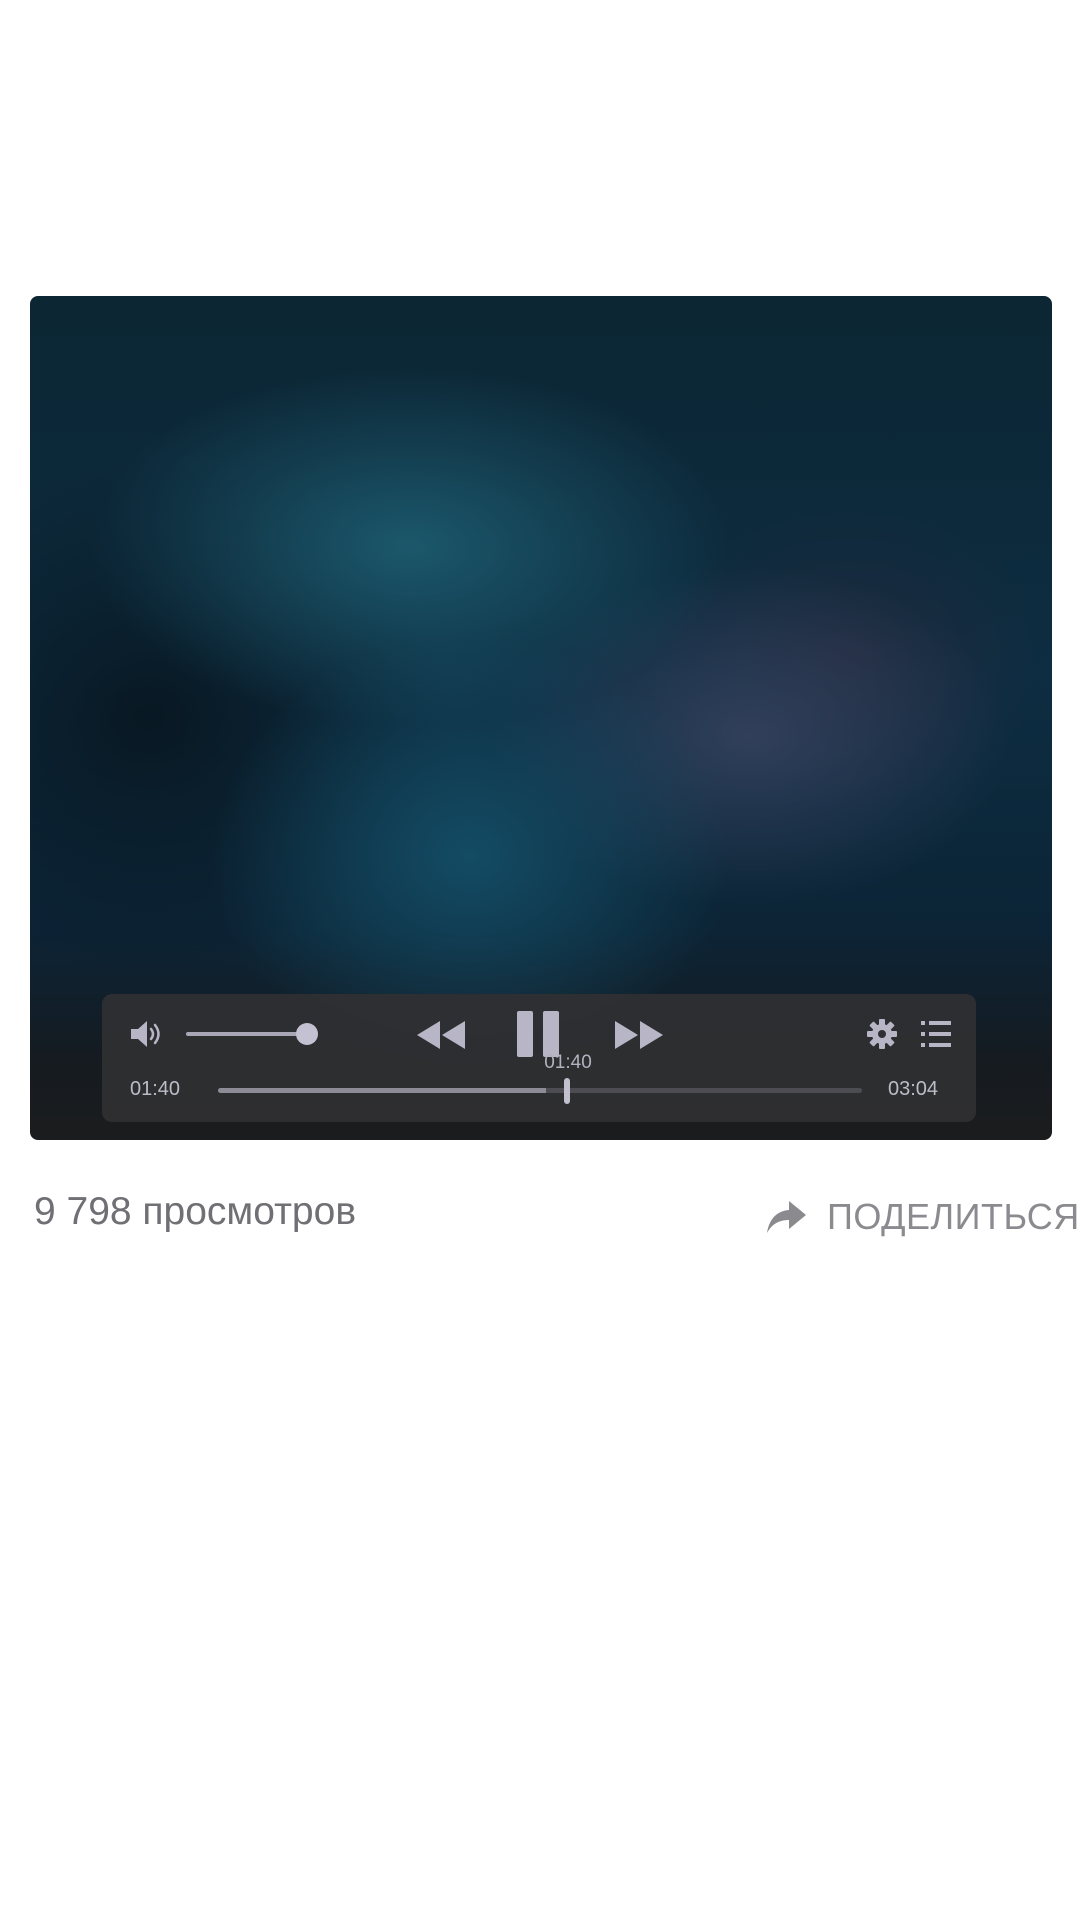 The width and height of the screenshot is (1080, 1920). What do you see at coordinates (195, 1211) in the screenshot?
I see `view-count: 9 798 просмотров` at bounding box center [195, 1211].